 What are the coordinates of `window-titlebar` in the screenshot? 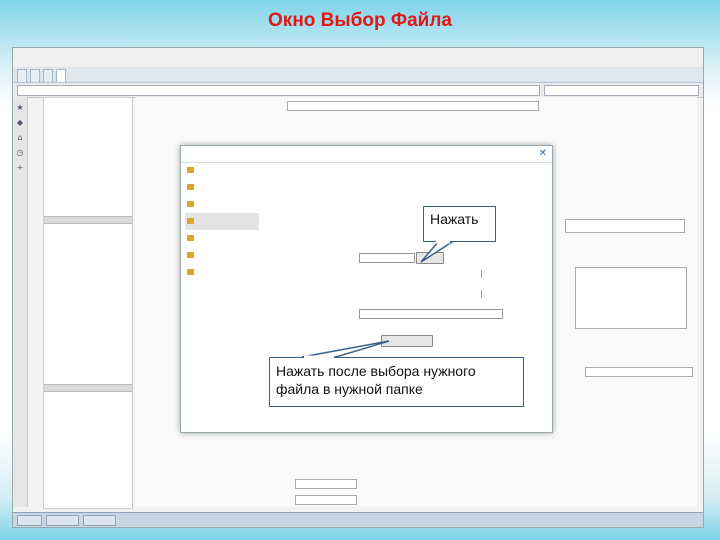 It's located at (358, 53).